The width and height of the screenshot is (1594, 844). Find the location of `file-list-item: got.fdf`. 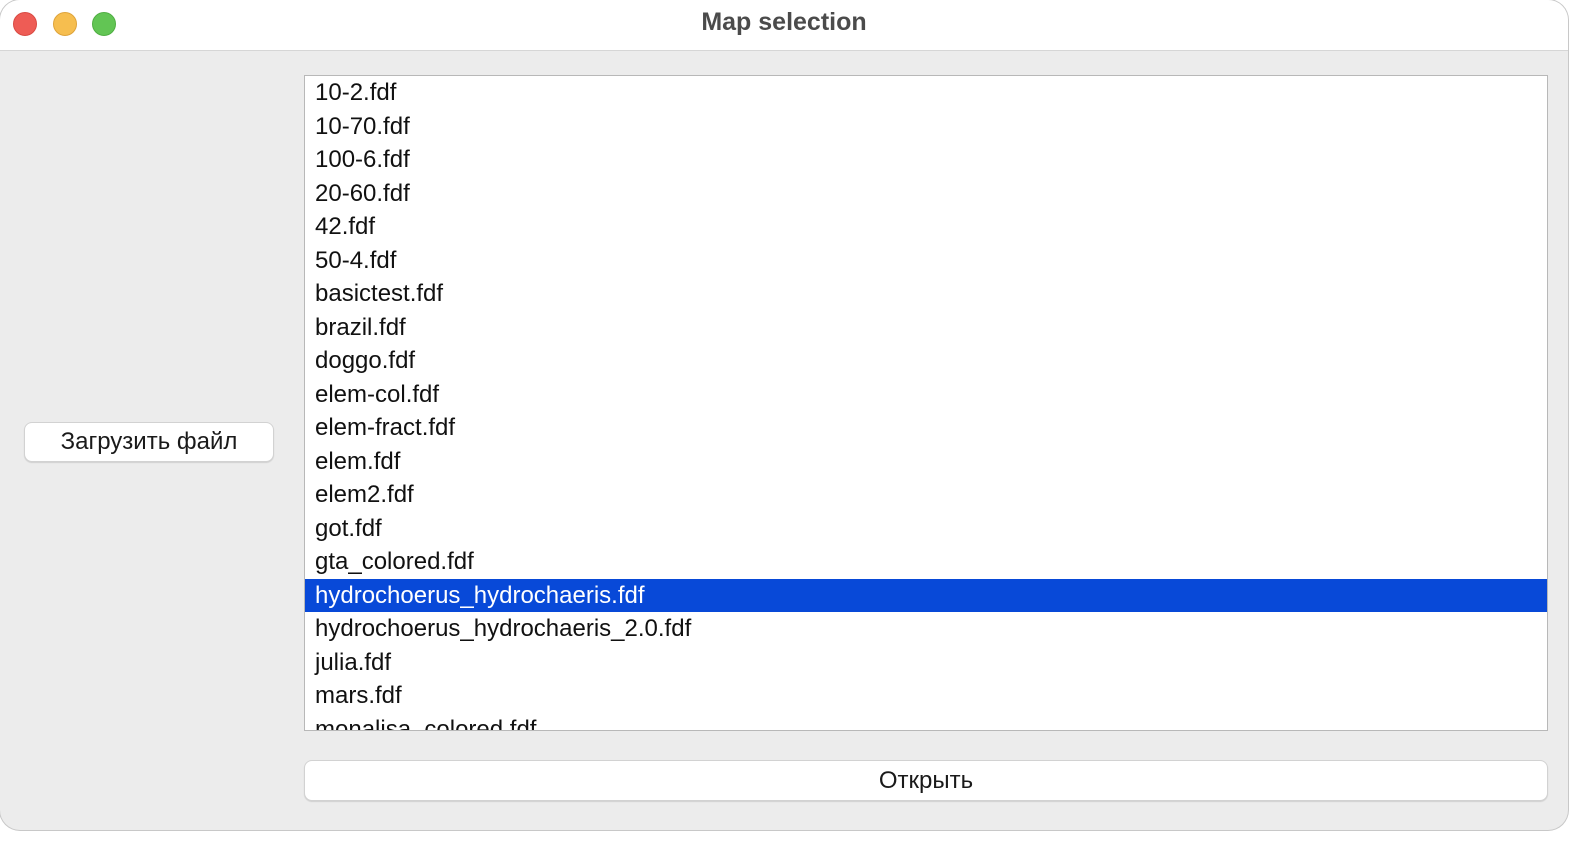

file-list-item: got.fdf is located at coordinates (926, 529).